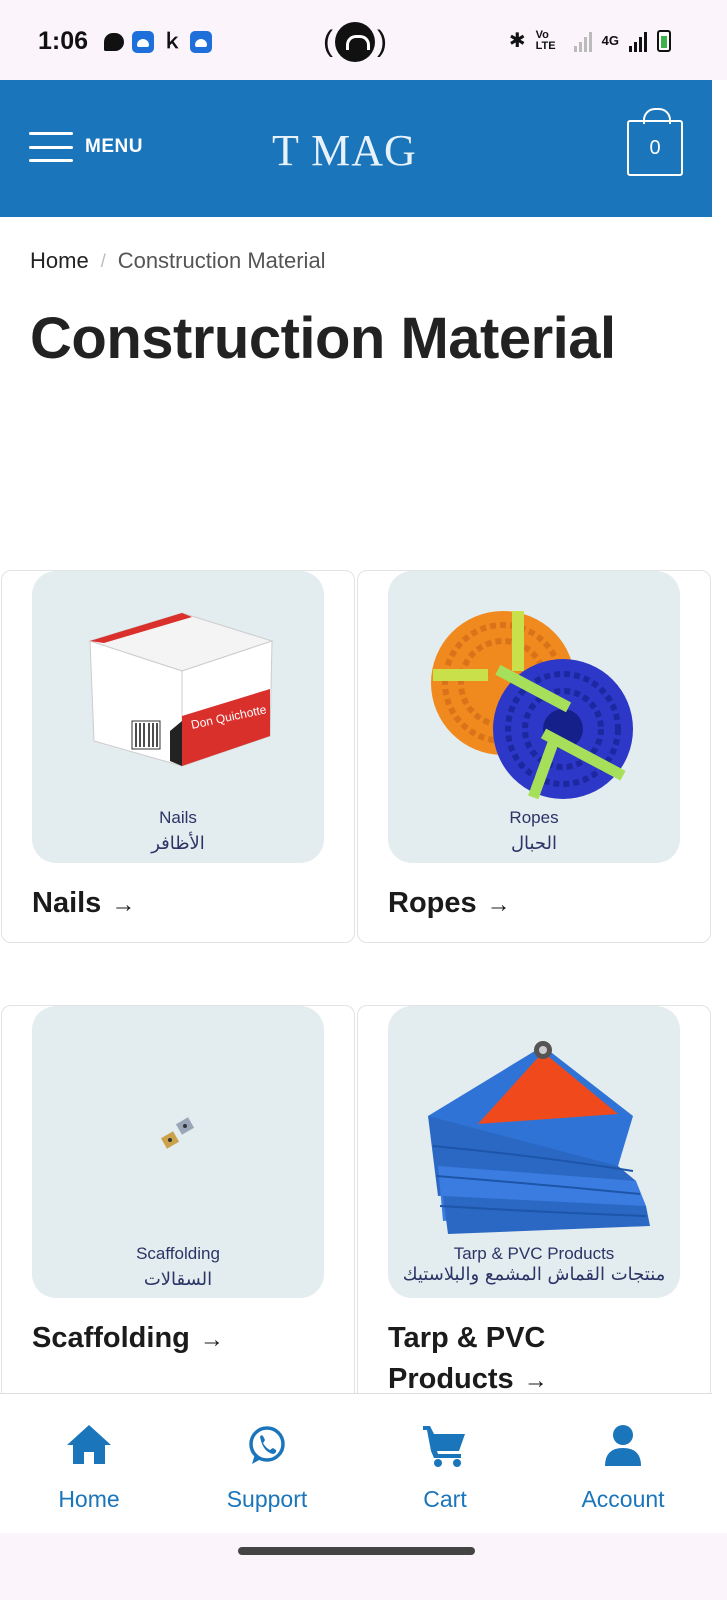 The image size is (727, 1600). Describe the element at coordinates (178, 1253) in the screenshot. I see `image-label-english: Scaffolding` at that location.